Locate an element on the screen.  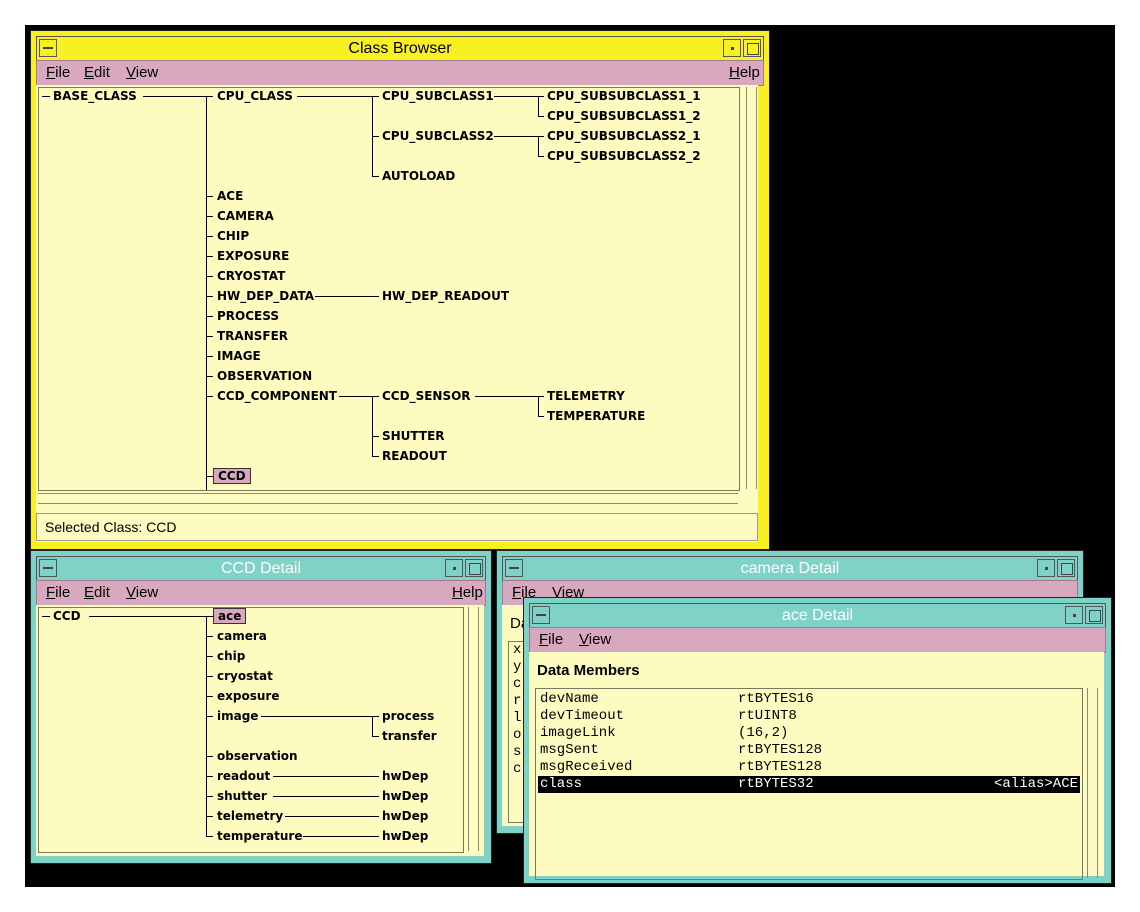
member-type: rtBYTES32 is located at coordinates (776, 784).